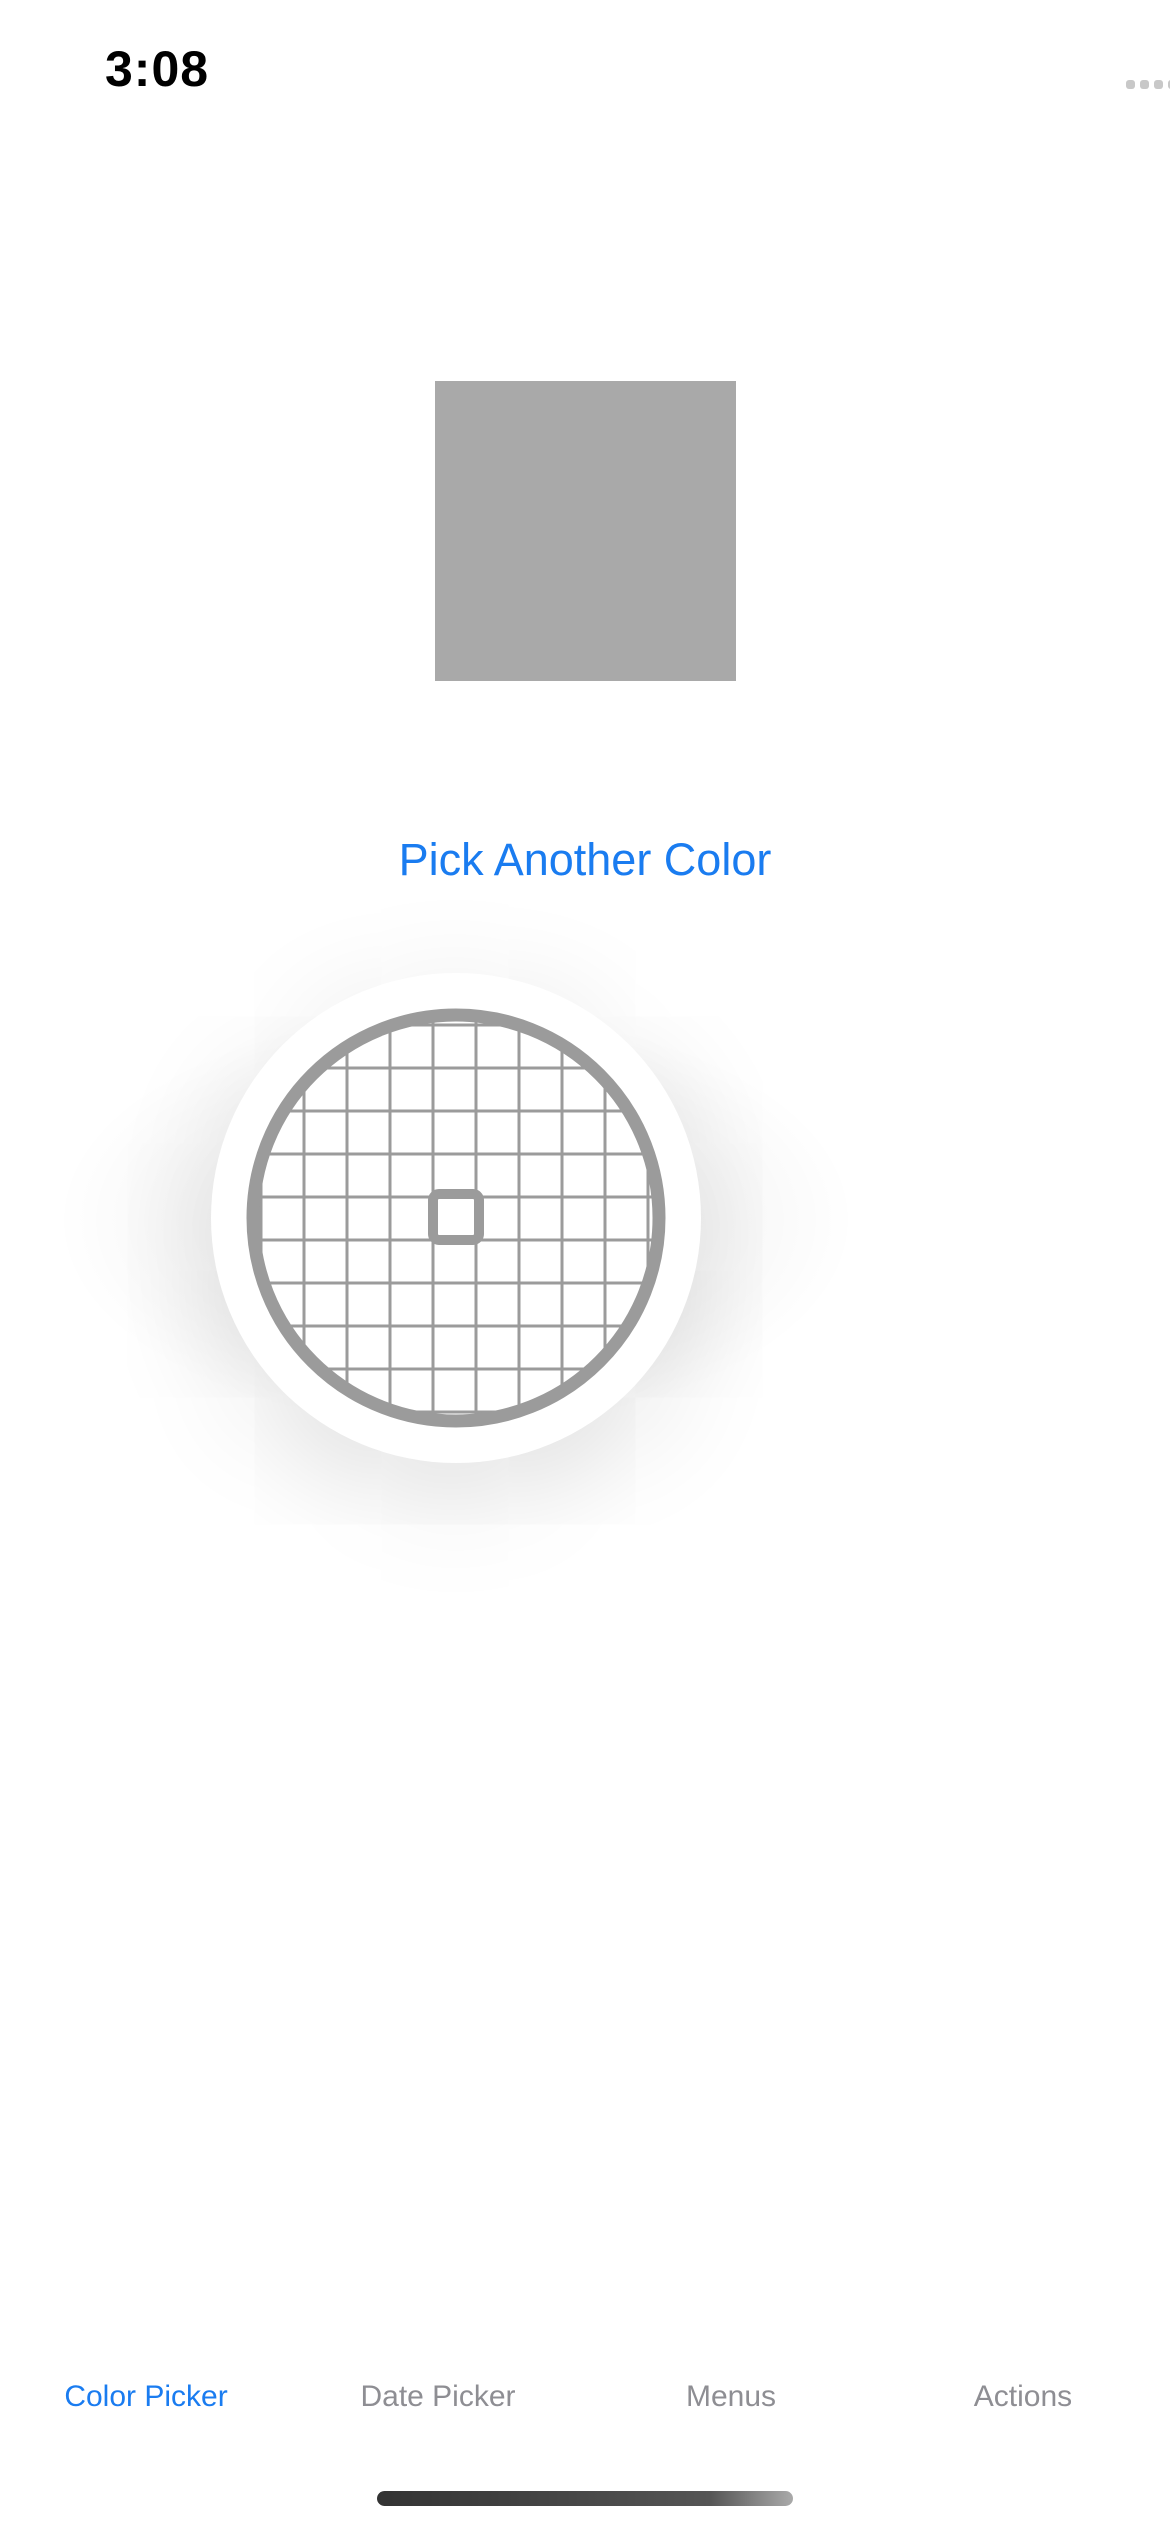 The height and width of the screenshot is (2532, 1170). I want to click on home-indicator, so click(585, 2498).